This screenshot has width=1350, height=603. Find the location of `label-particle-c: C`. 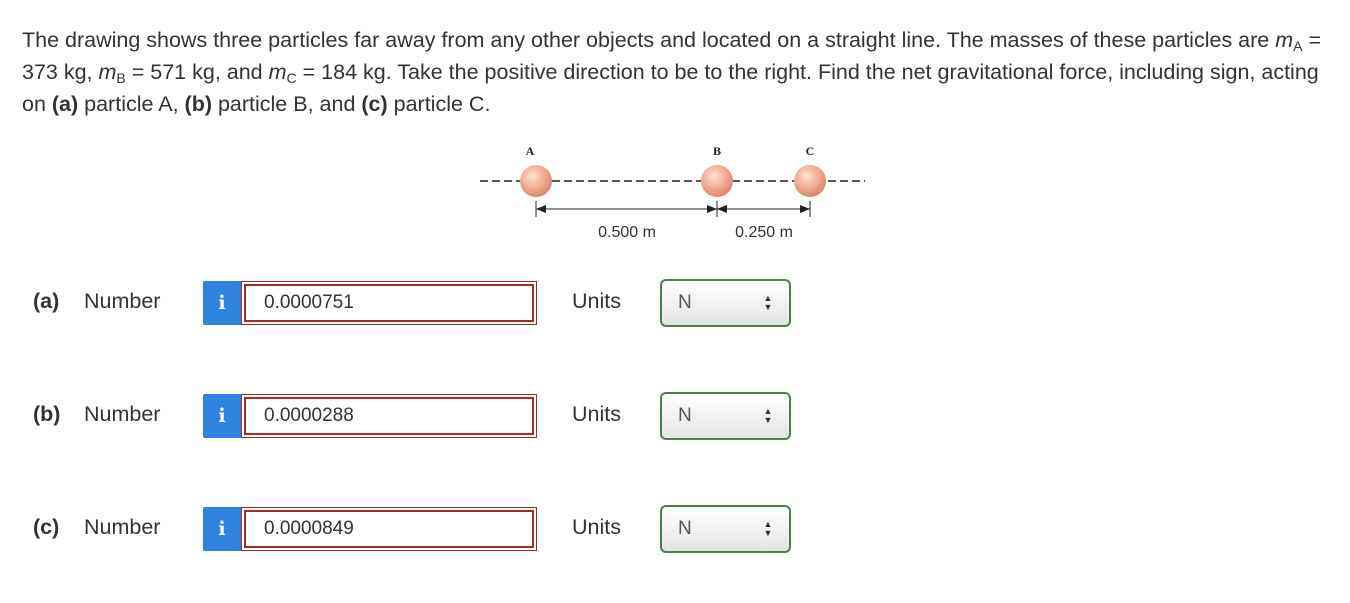

label-particle-c: C is located at coordinates (810, 151).